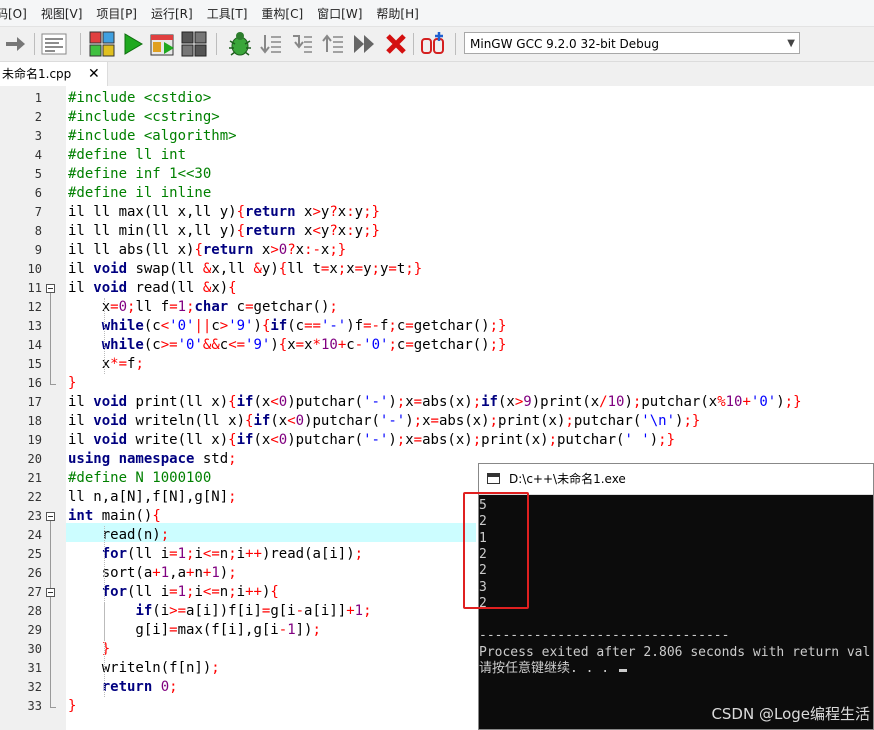 The height and width of the screenshot is (730, 874). Describe the element at coordinates (17, 13) in the screenshot. I see `menu-item: 码[O]` at that location.